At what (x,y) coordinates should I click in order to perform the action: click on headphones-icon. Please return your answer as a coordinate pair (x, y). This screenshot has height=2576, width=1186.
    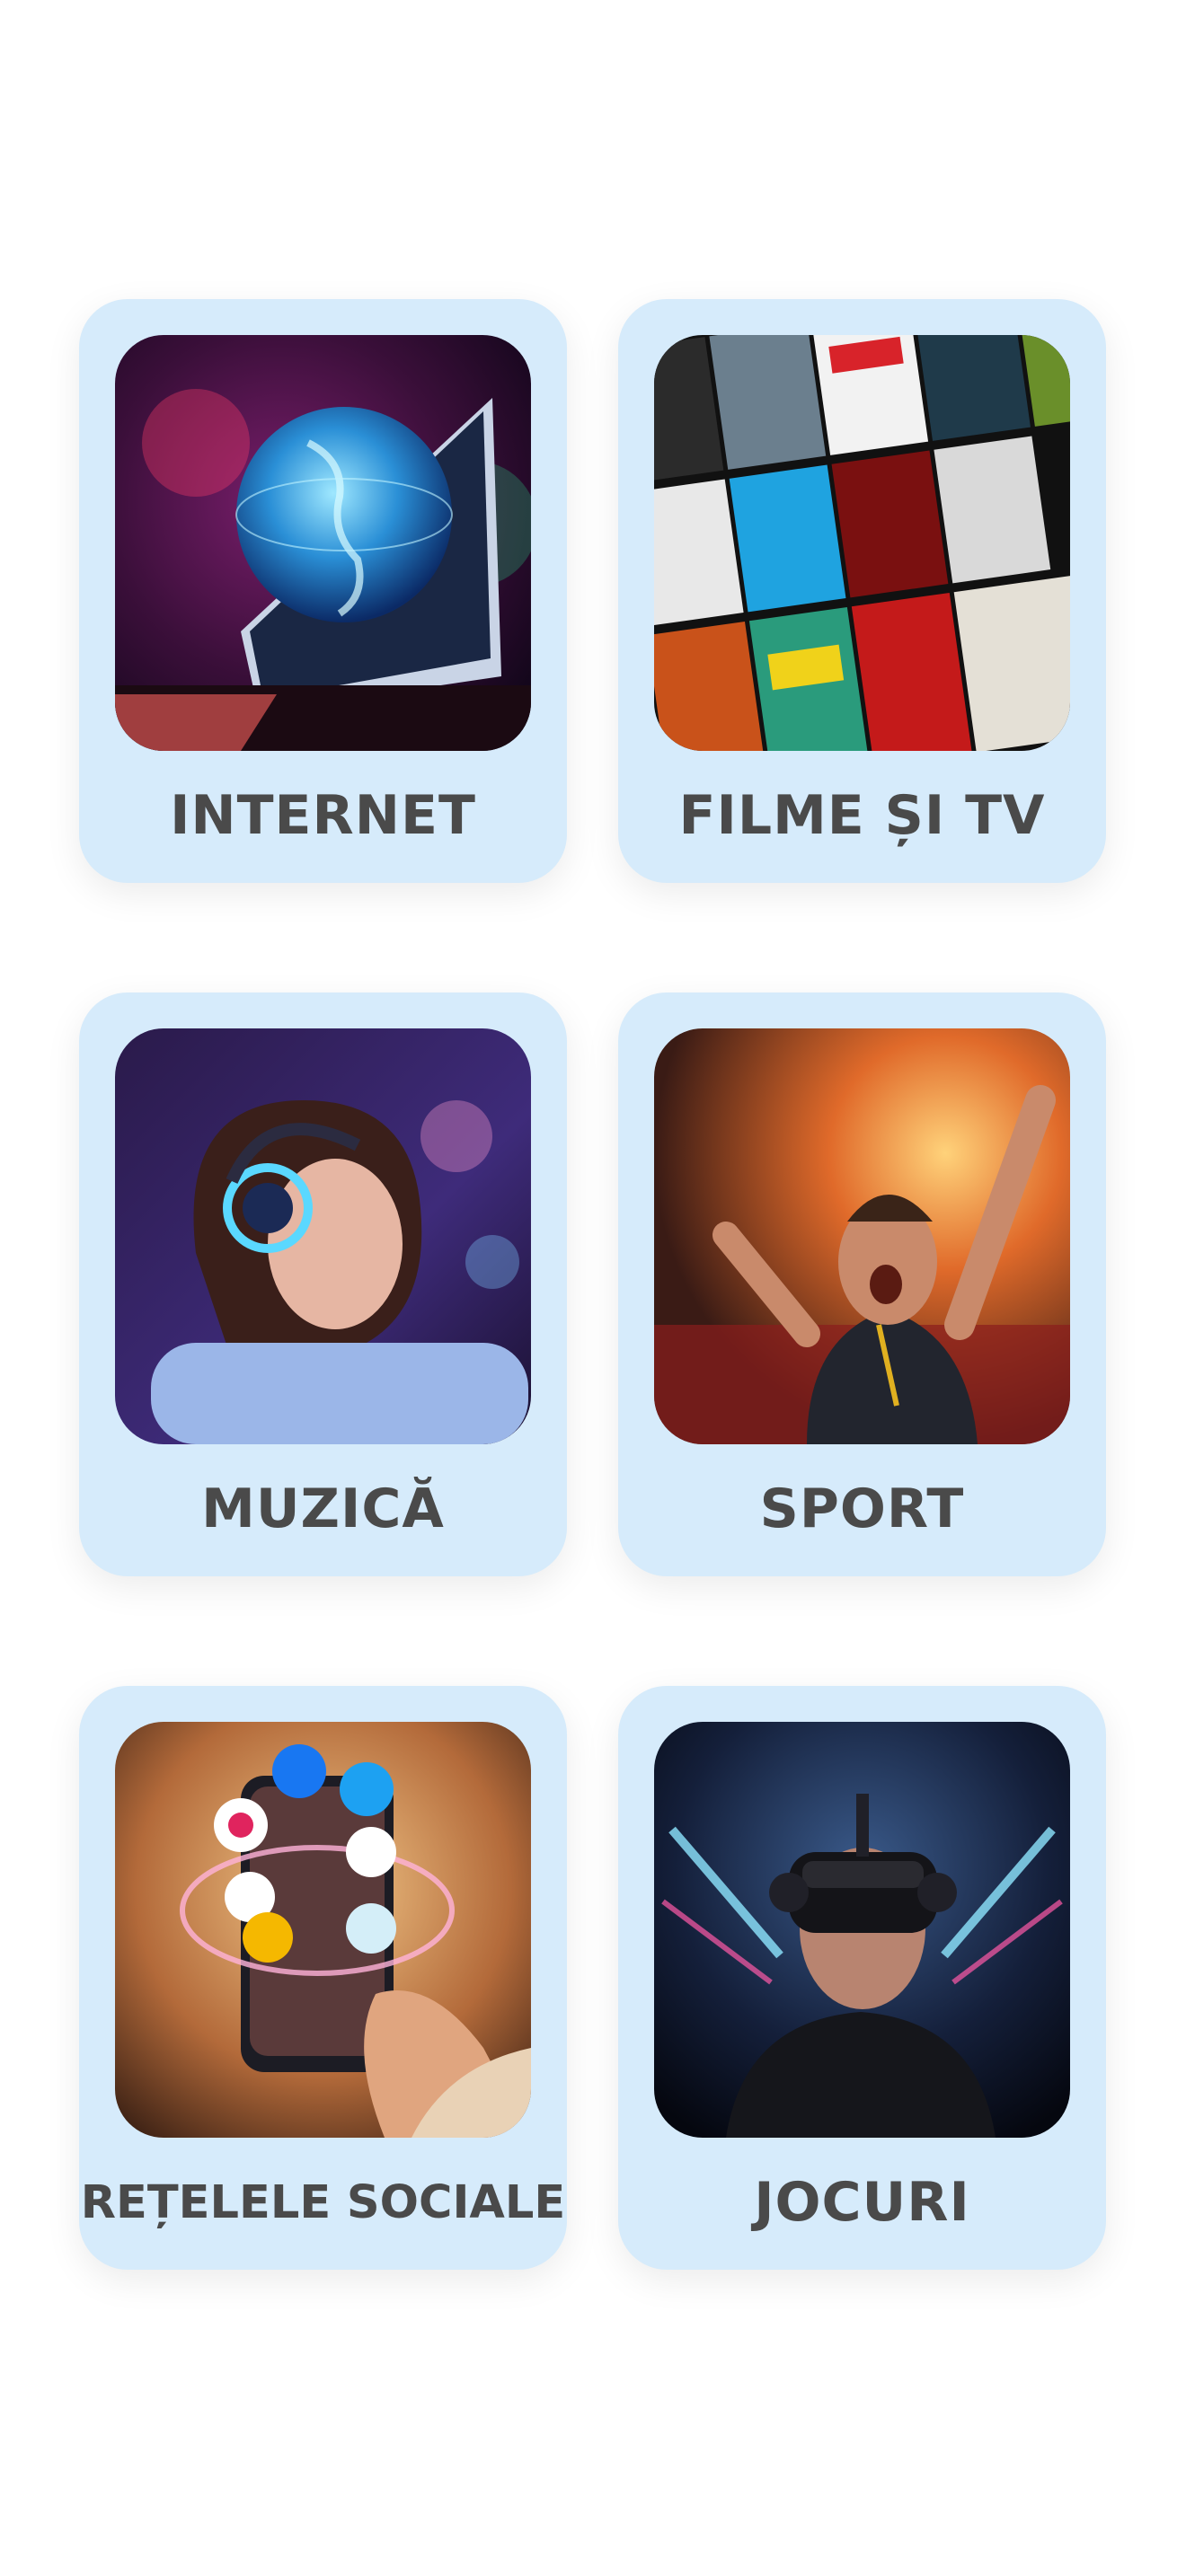
    Looking at the image, I should click on (323, 1236).